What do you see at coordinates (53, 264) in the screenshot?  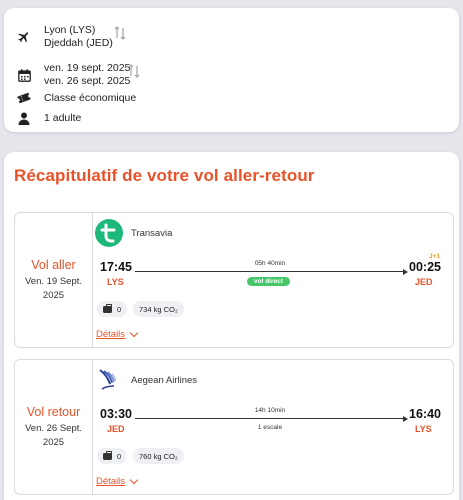 I see `leg-direction: Vol aller` at bounding box center [53, 264].